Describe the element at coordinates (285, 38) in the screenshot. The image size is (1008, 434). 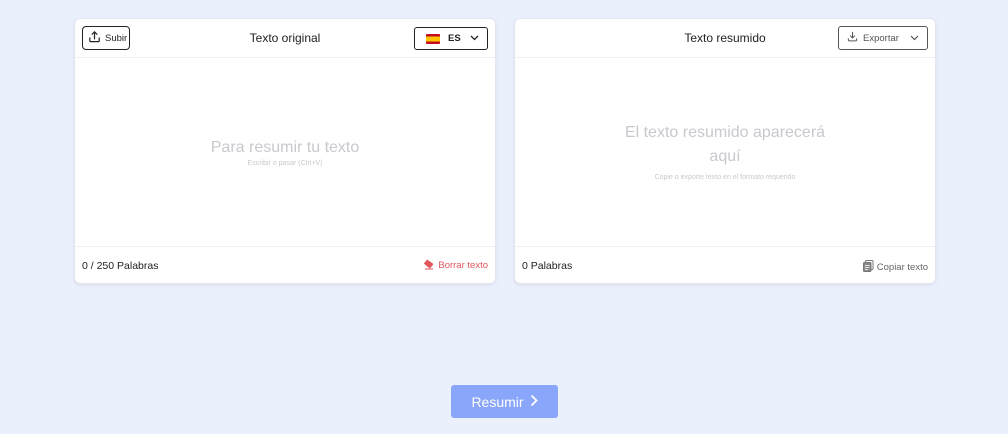
I see `original-panel-header: Subir Texto original ES` at that location.